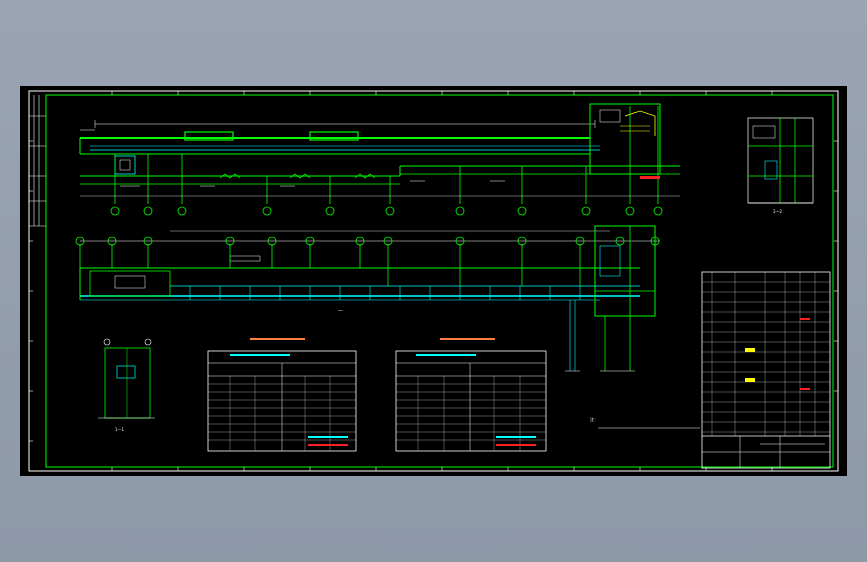  I want to click on left-revision-strip, so click(37, 161).